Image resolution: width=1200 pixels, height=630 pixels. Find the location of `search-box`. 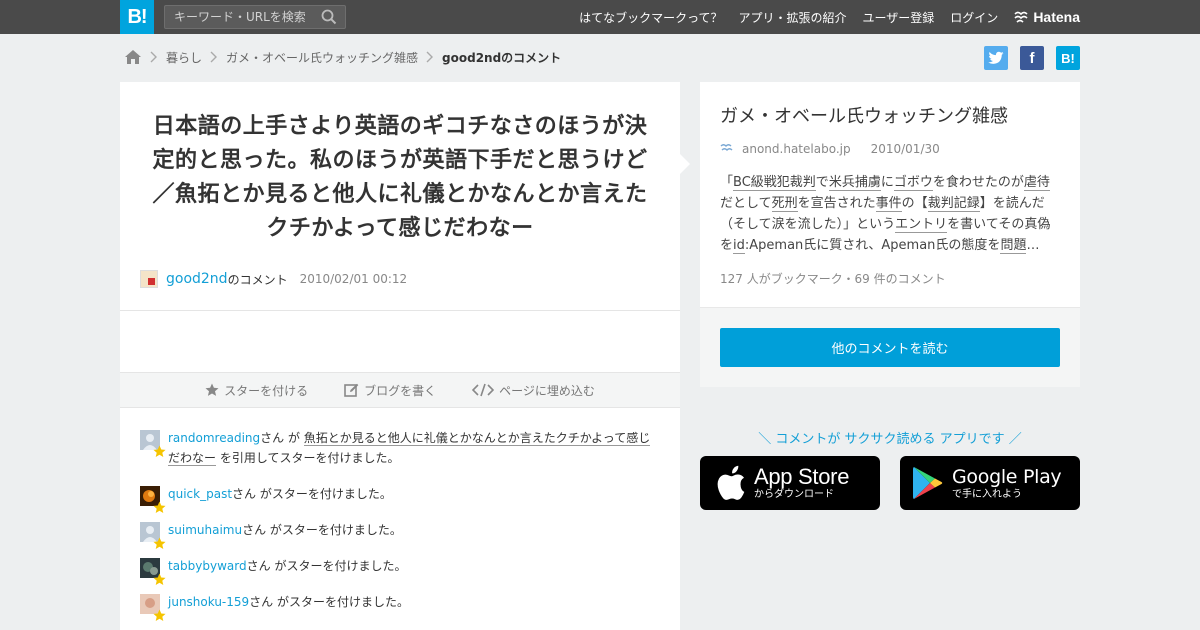

search-box is located at coordinates (255, 17).